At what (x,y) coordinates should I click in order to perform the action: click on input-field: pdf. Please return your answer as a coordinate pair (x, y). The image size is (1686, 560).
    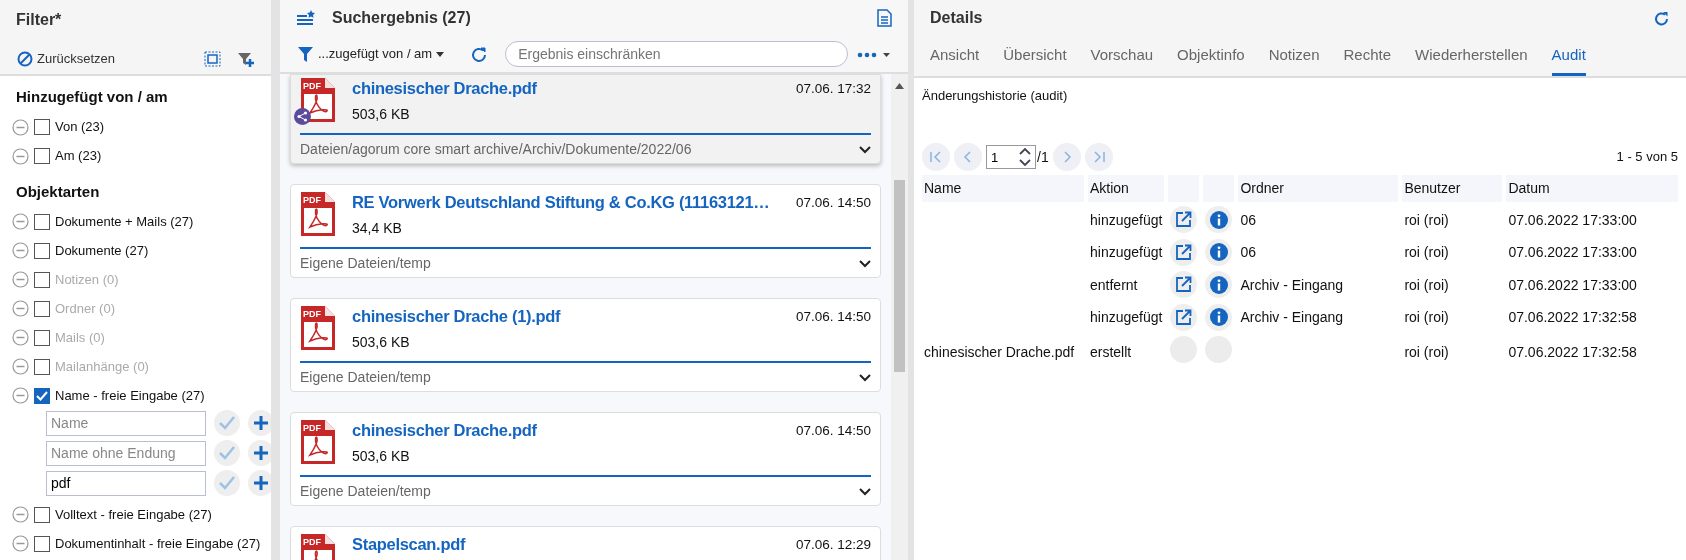
    Looking at the image, I should click on (126, 483).